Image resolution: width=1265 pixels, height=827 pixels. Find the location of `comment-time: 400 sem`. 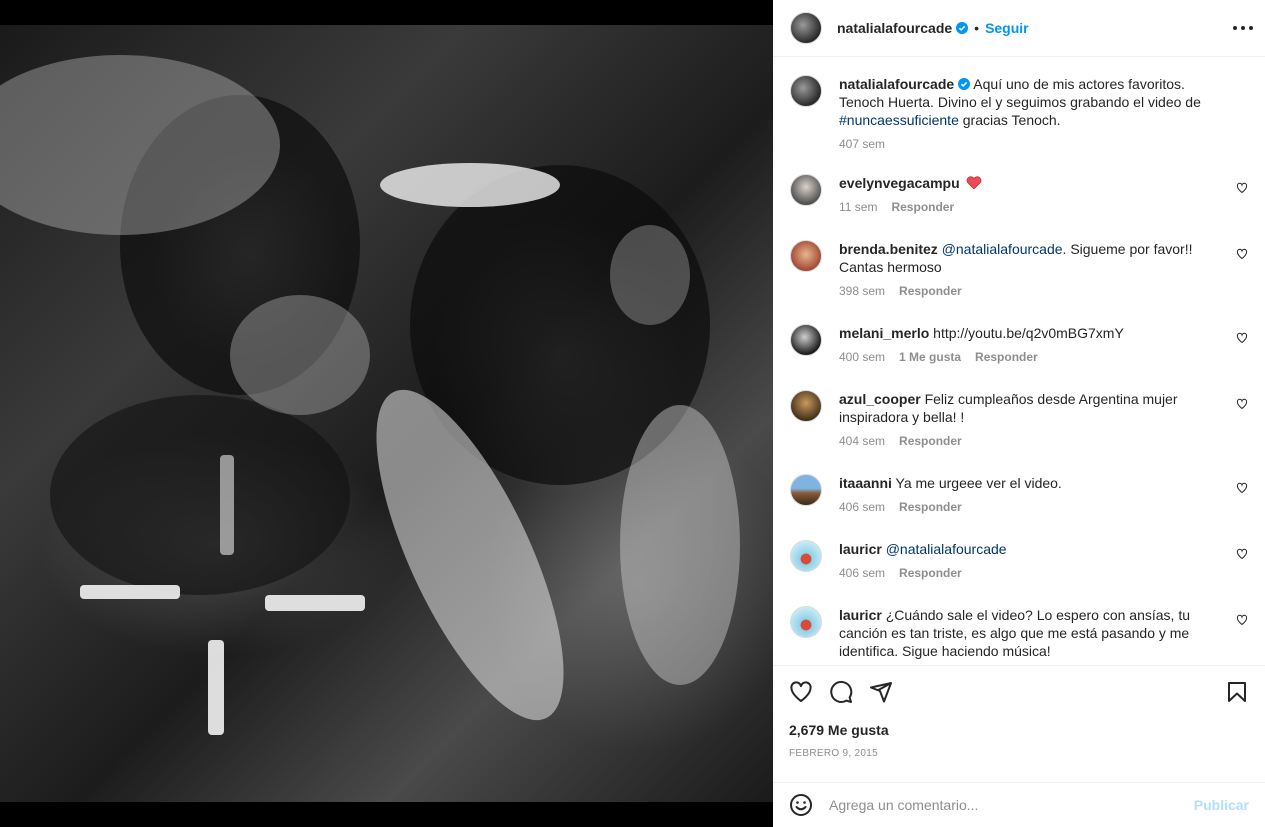

comment-time: 400 sem is located at coordinates (862, 357).